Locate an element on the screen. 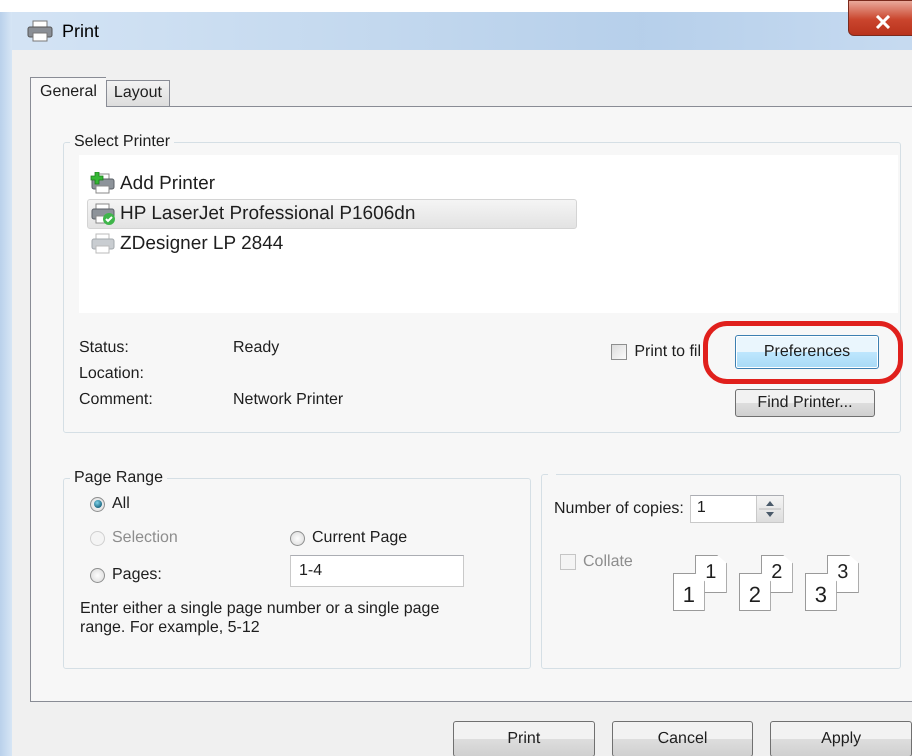 The width and height of the screenshot is (912, 756). preferences-button: Preferences is located at coordinates (807, 352).